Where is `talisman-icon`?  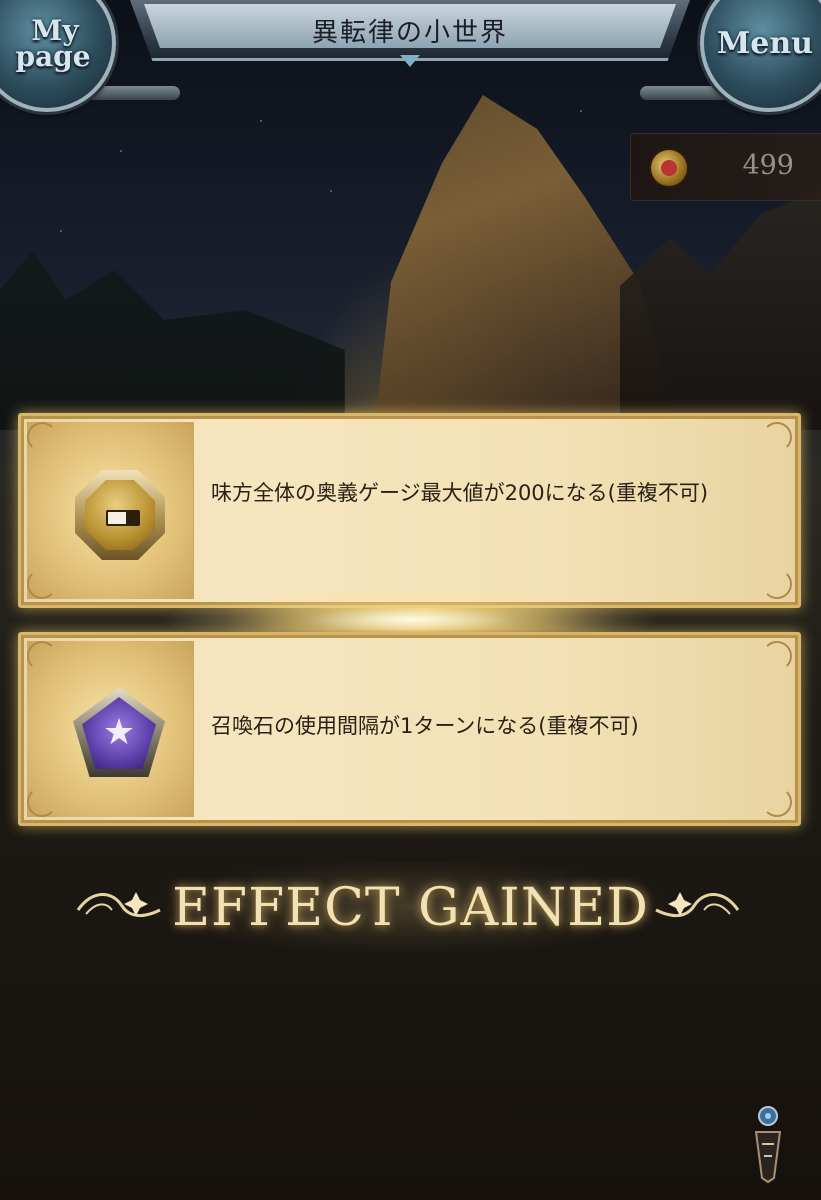
talisman-icon is located at coordinates (768, 1144).